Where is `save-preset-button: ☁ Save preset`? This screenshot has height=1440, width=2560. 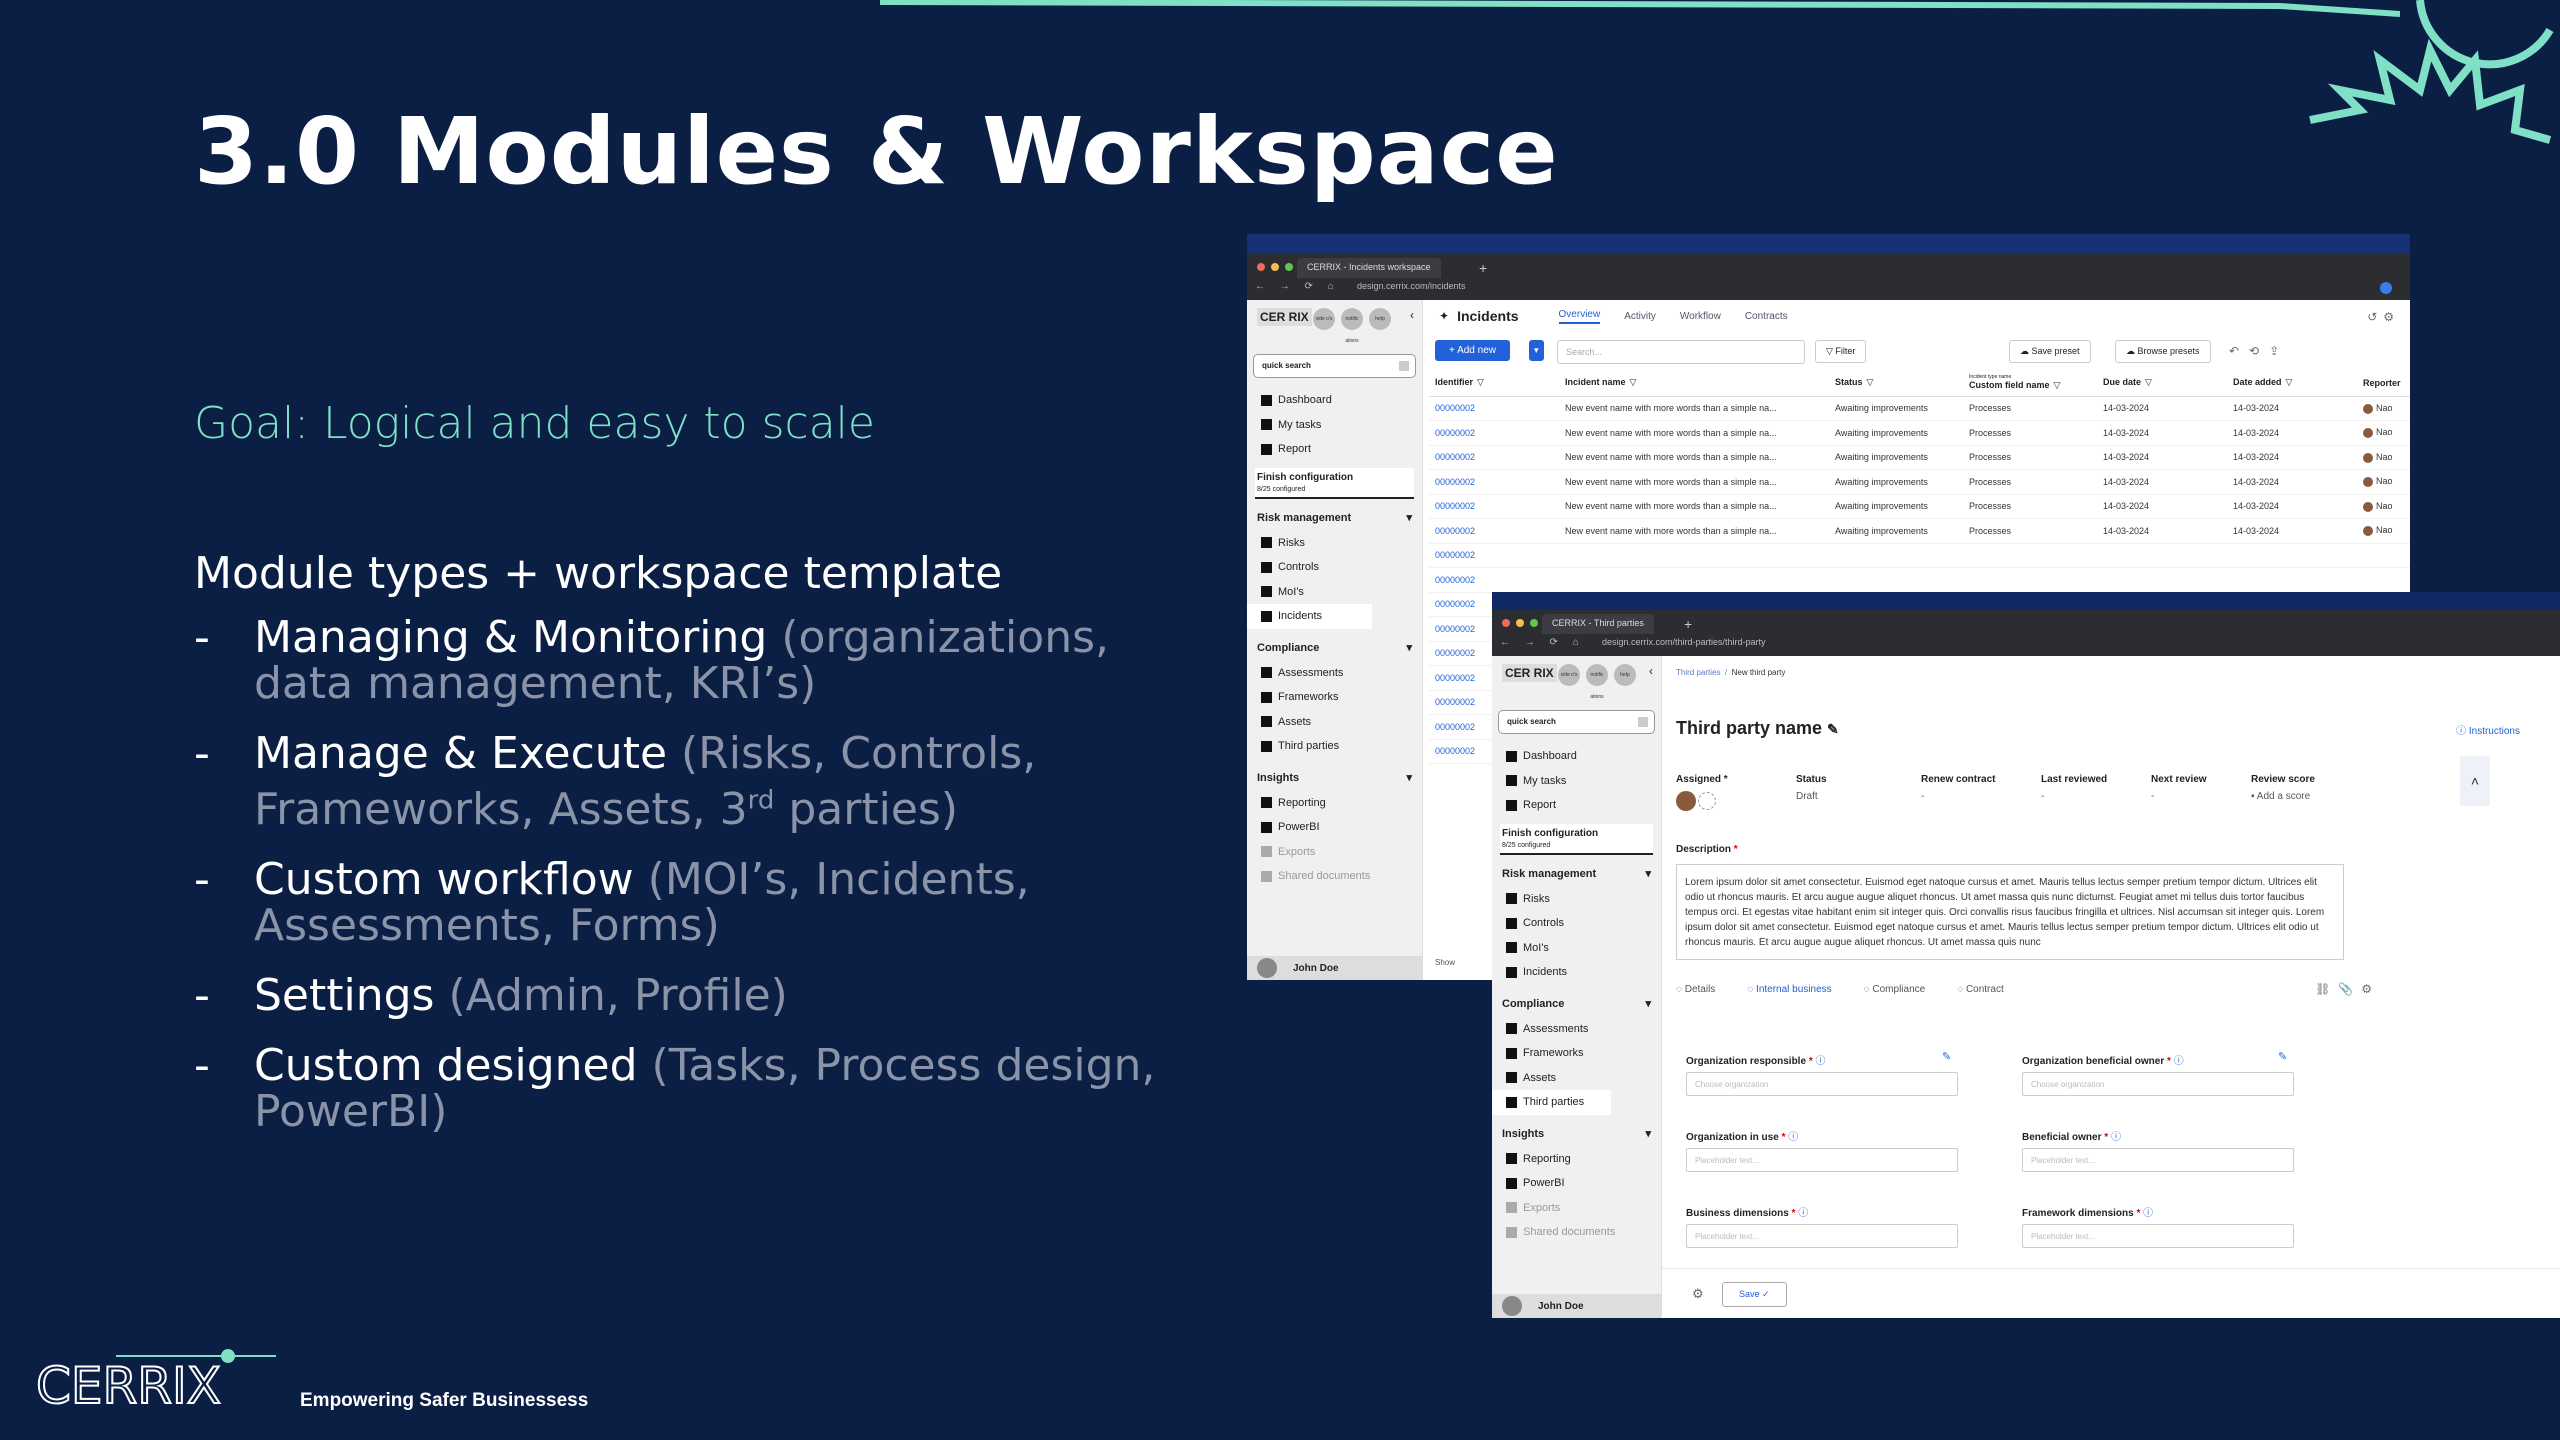
save-preset-button: ☁ Save preset is located at coordinates (2050, 351).